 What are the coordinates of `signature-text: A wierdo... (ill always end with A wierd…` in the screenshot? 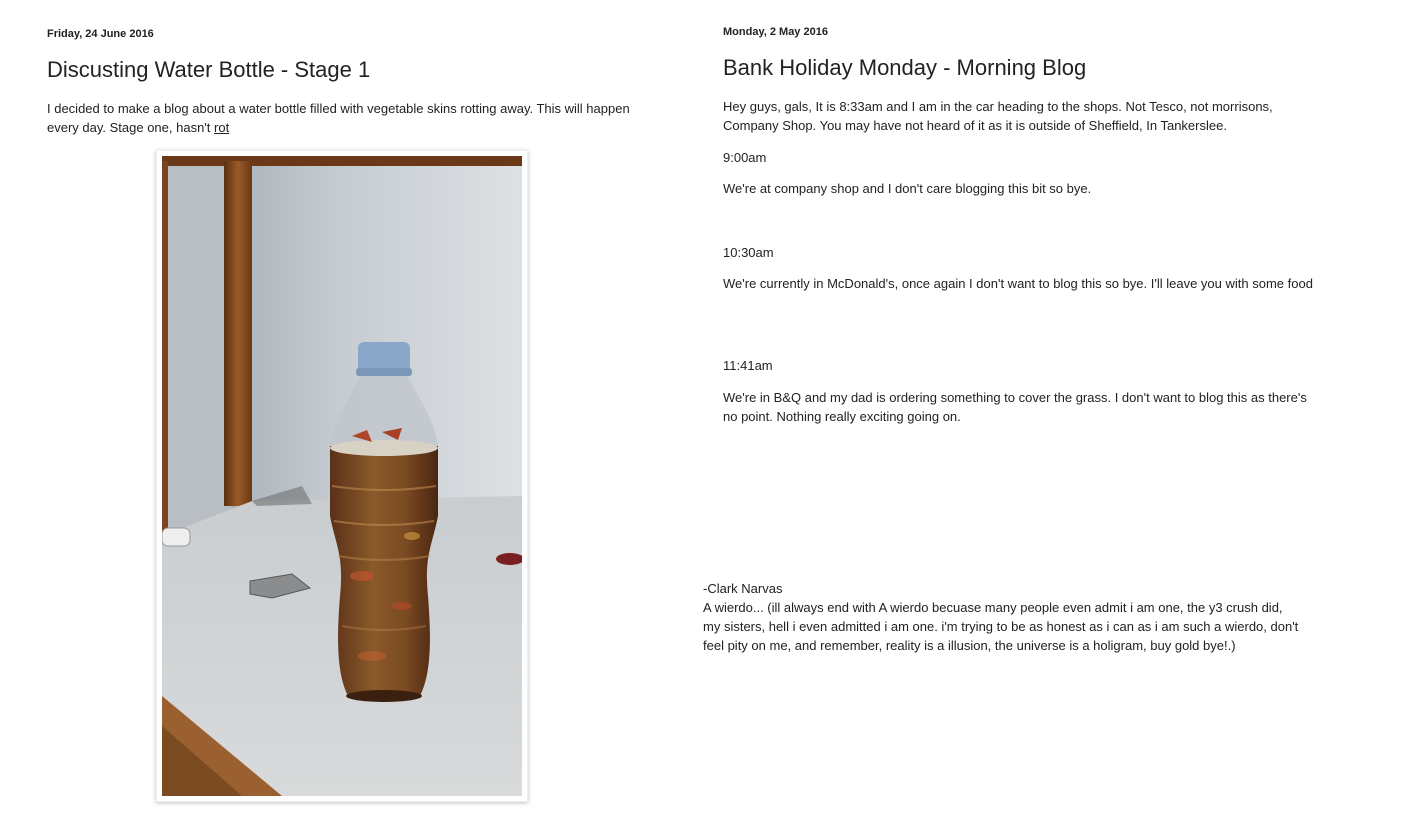 It's located at (1001, 626).